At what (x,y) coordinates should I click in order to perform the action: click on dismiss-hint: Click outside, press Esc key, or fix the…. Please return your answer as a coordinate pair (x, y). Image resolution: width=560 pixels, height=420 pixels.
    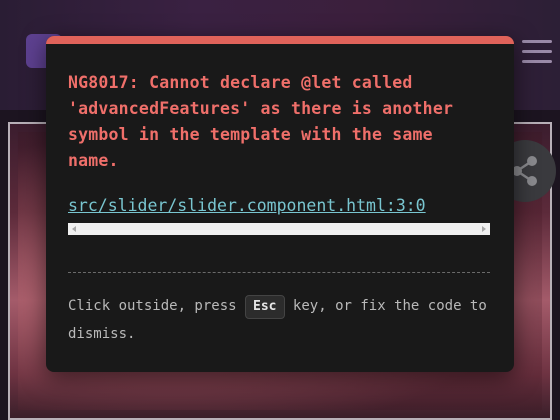
    Looking at the image, I should click on (283, 320).